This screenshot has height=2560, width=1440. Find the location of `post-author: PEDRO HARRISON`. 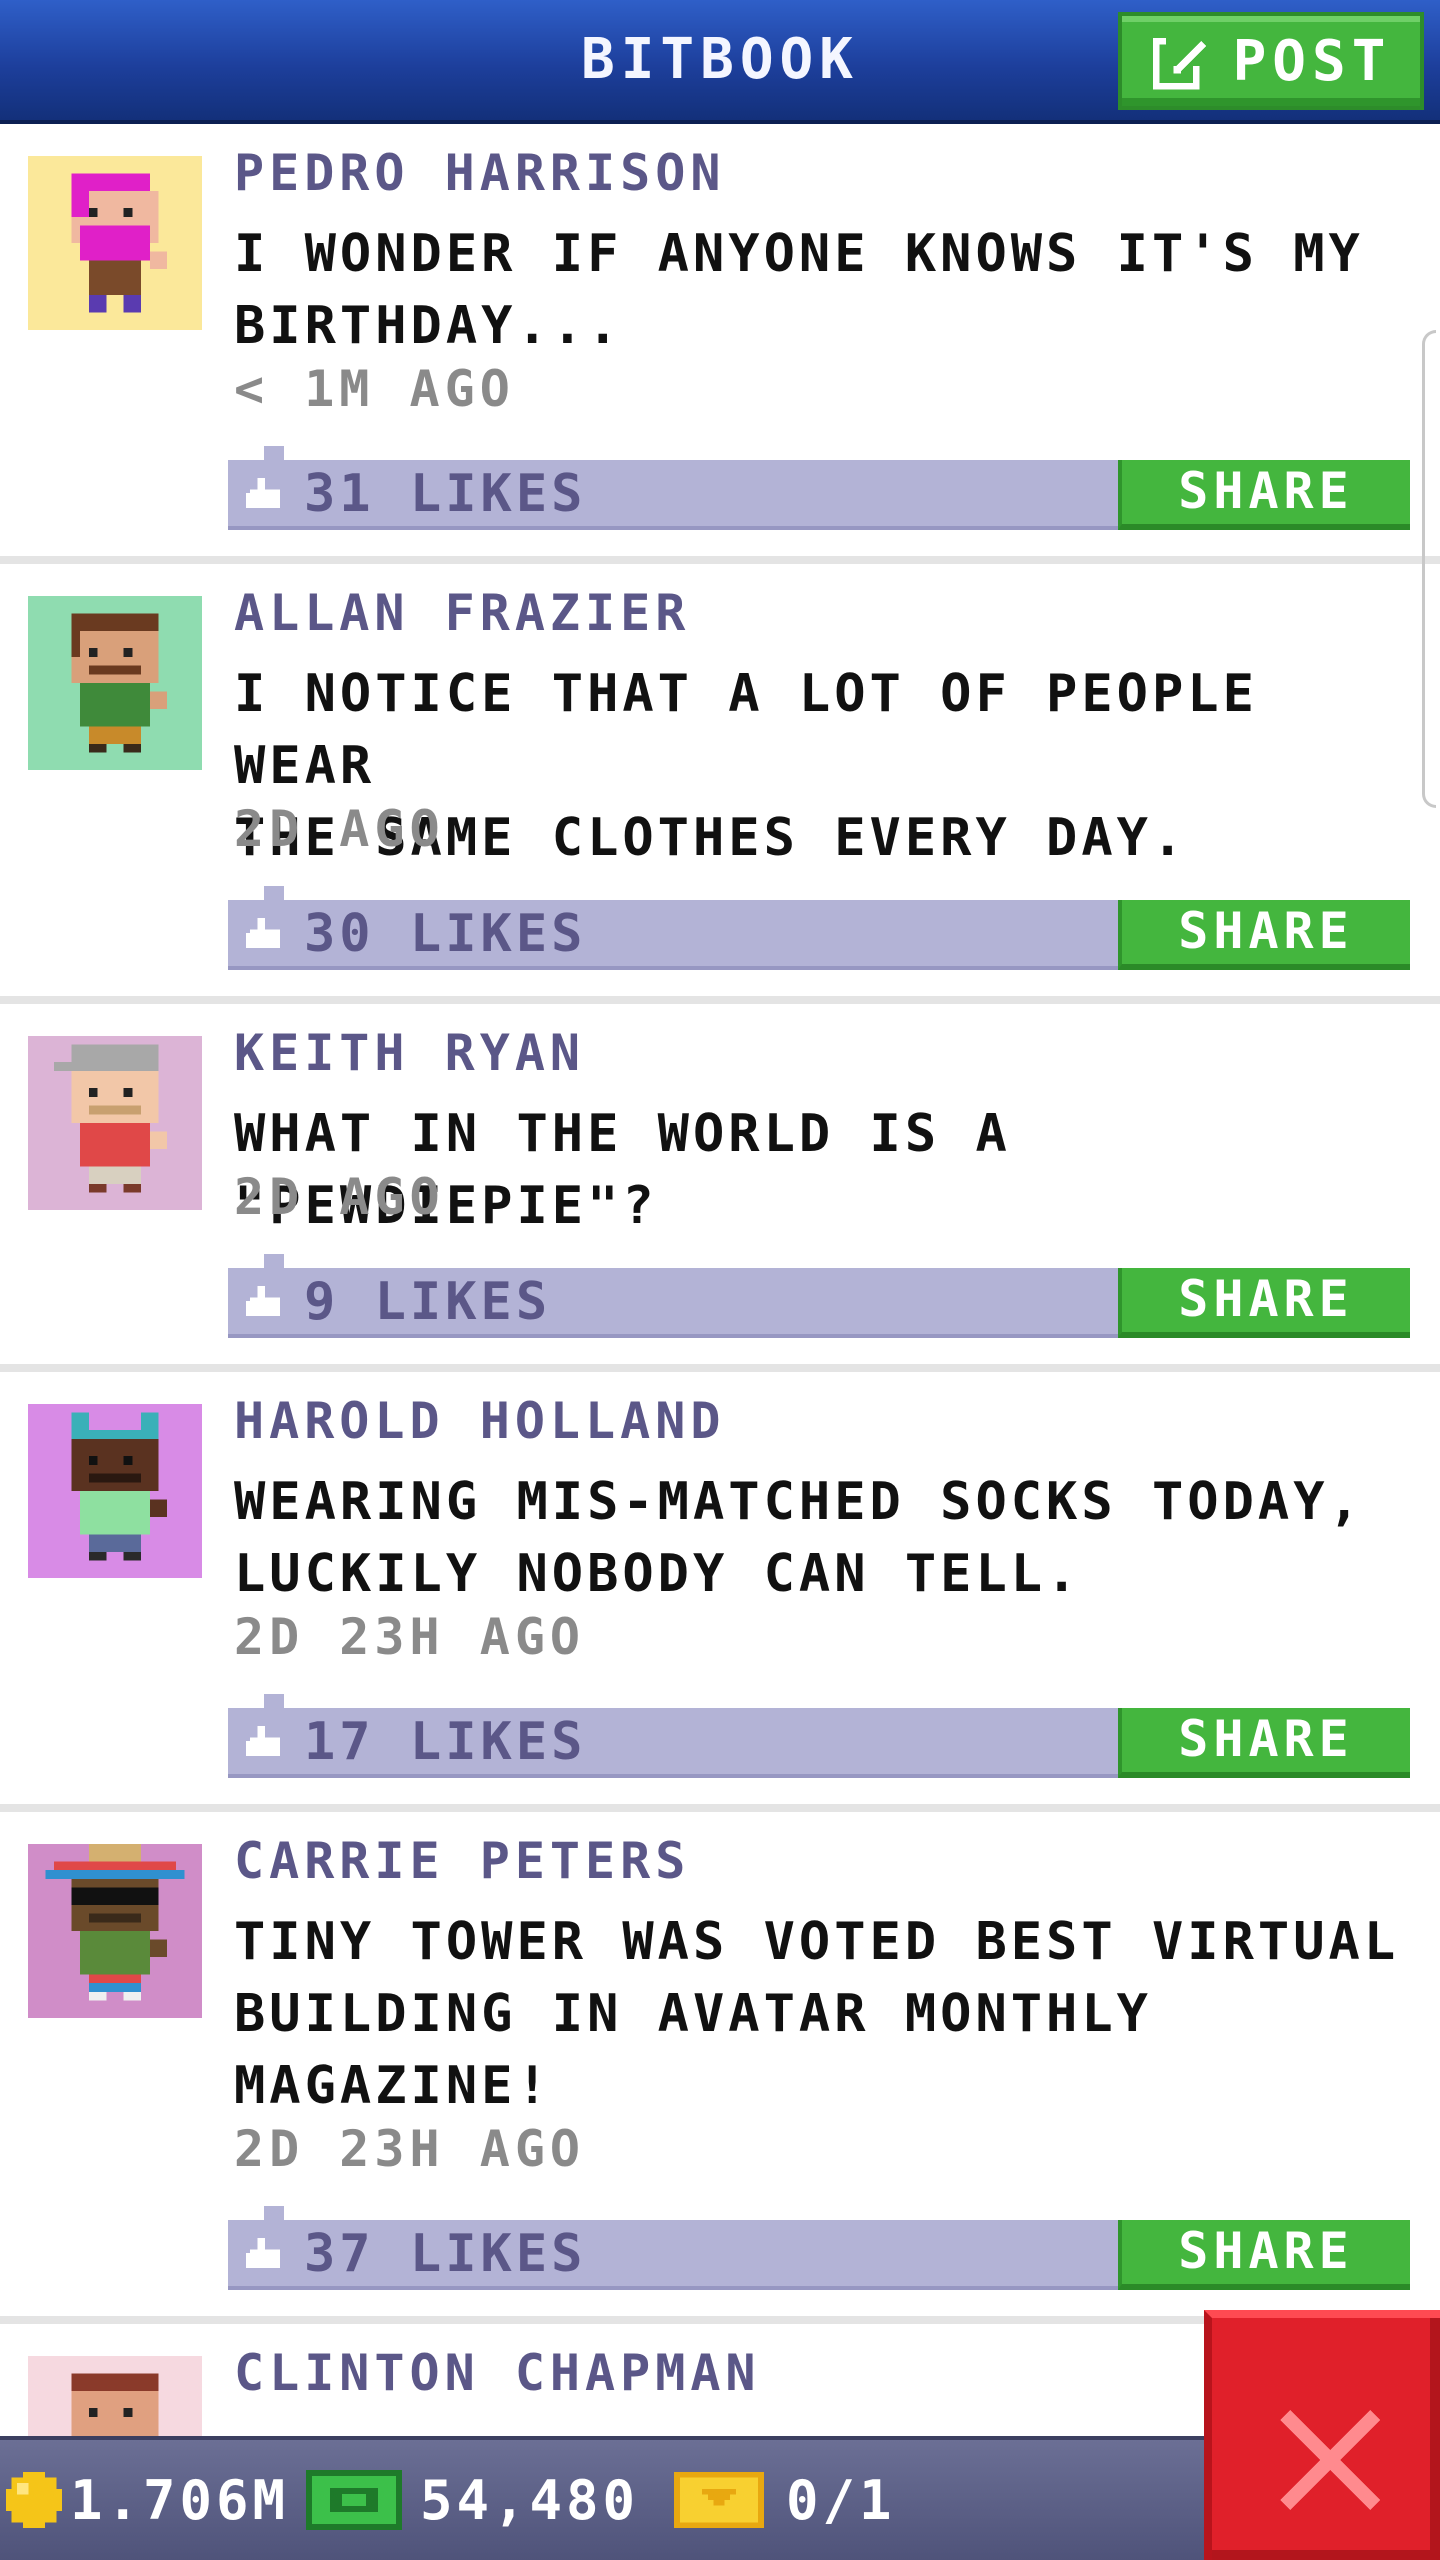

post-author: PEDRO HARRISON is located at coordinates (479, 173).